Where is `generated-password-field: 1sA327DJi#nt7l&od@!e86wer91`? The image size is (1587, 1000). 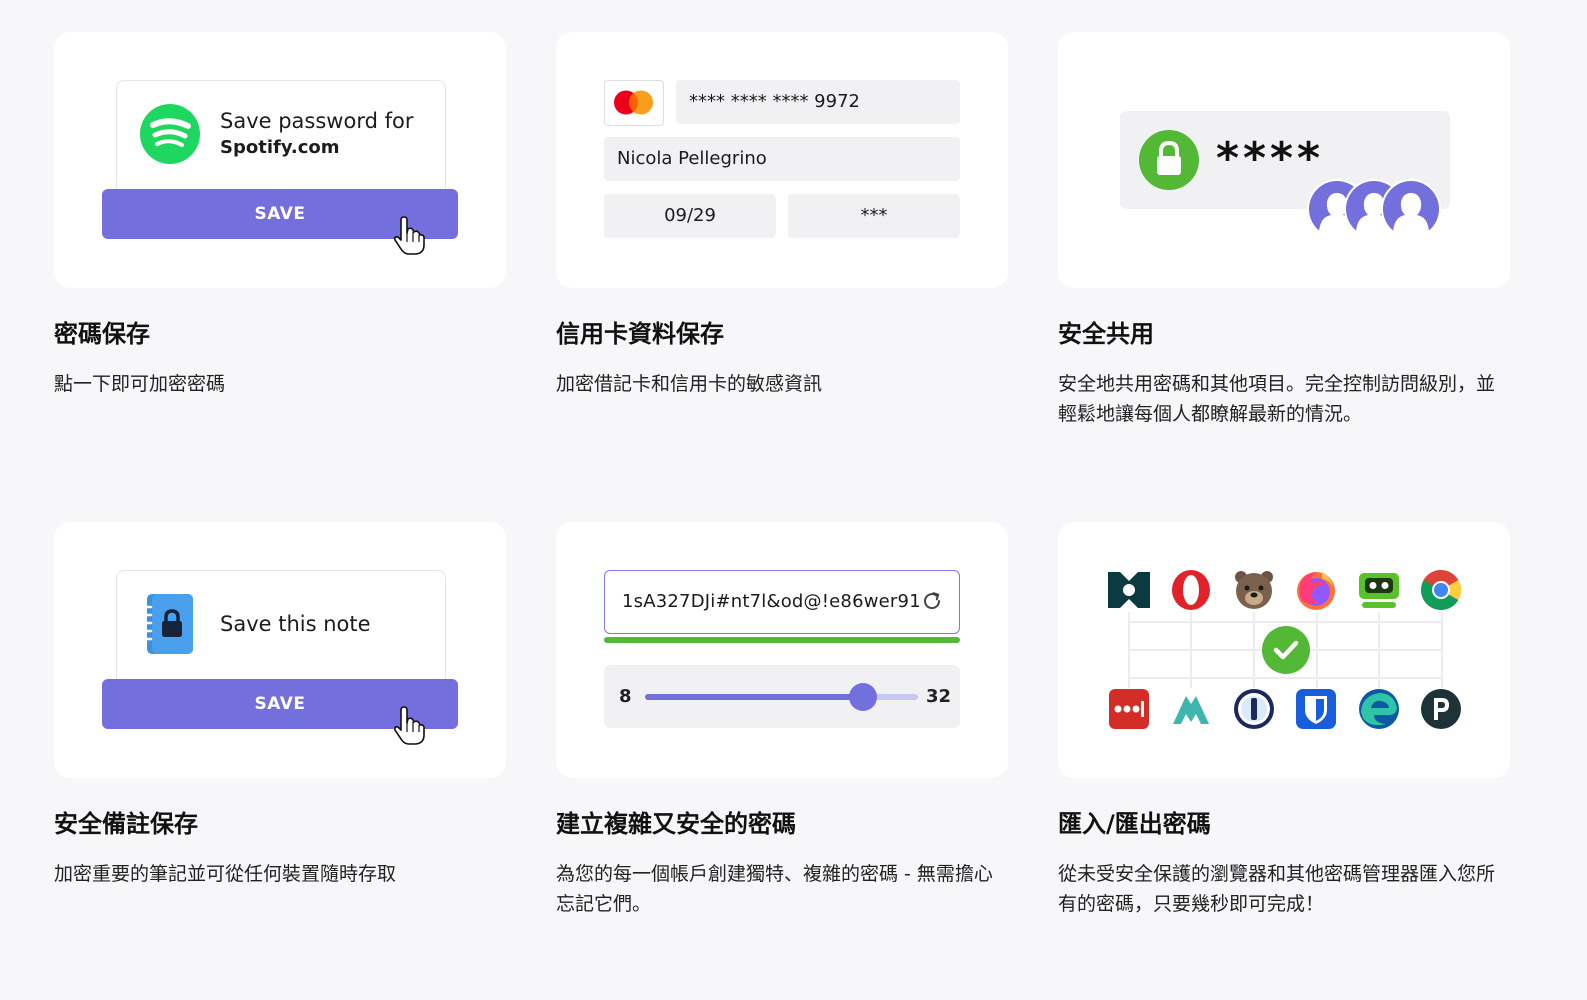 generated-password-field: 1sA327DJi#nt7l&od@!e86wer91 is located at coordinates (782, 602).